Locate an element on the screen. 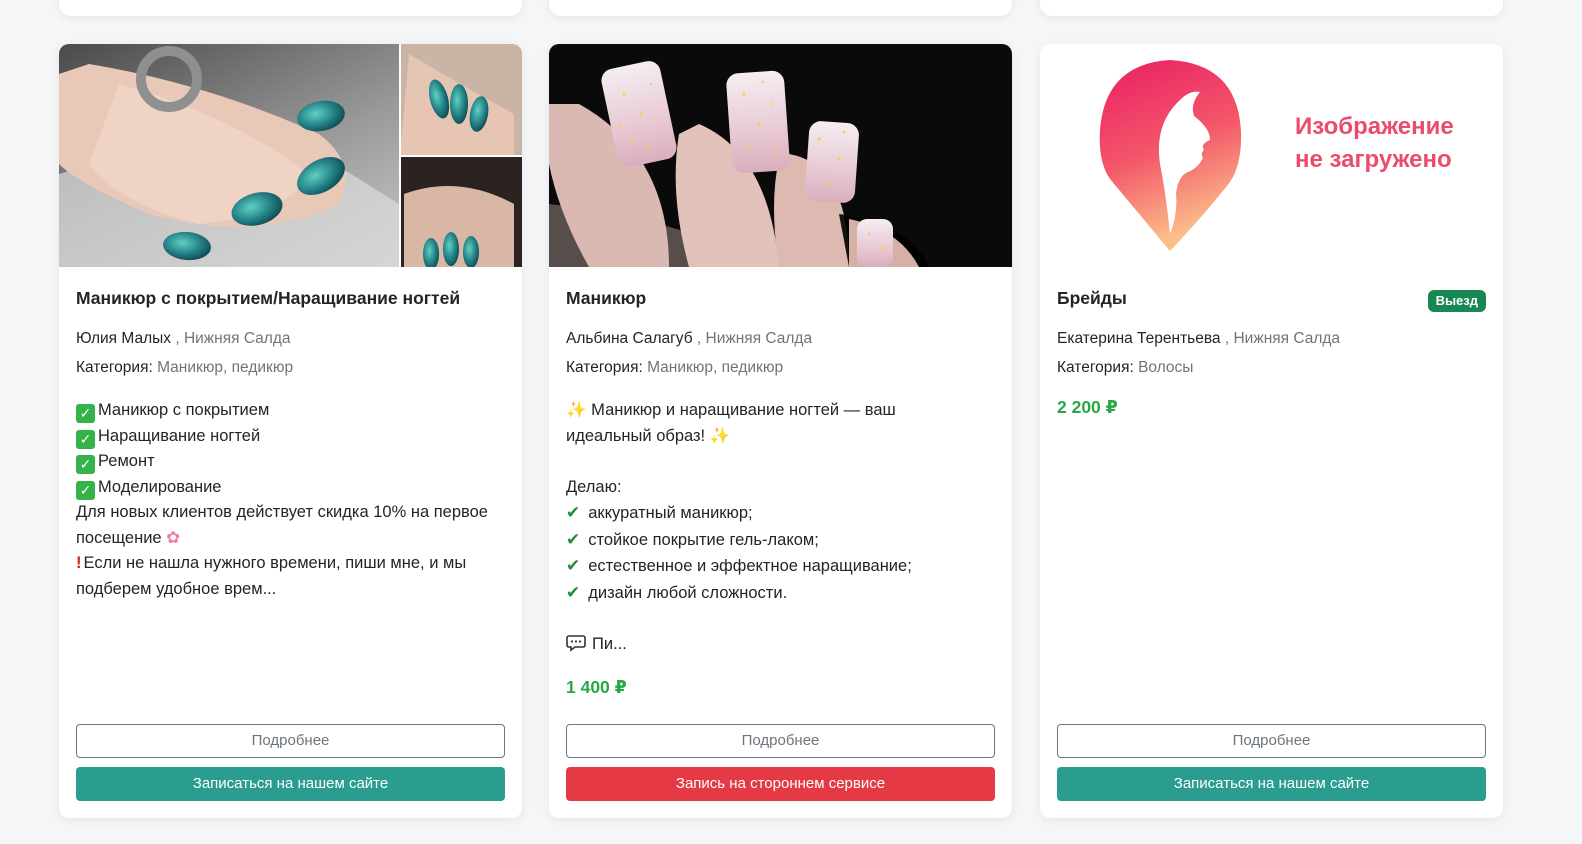 This screenshot has height=844, width=1582. master-name: Альбина Салагуб is located at coordinates (629, 338).